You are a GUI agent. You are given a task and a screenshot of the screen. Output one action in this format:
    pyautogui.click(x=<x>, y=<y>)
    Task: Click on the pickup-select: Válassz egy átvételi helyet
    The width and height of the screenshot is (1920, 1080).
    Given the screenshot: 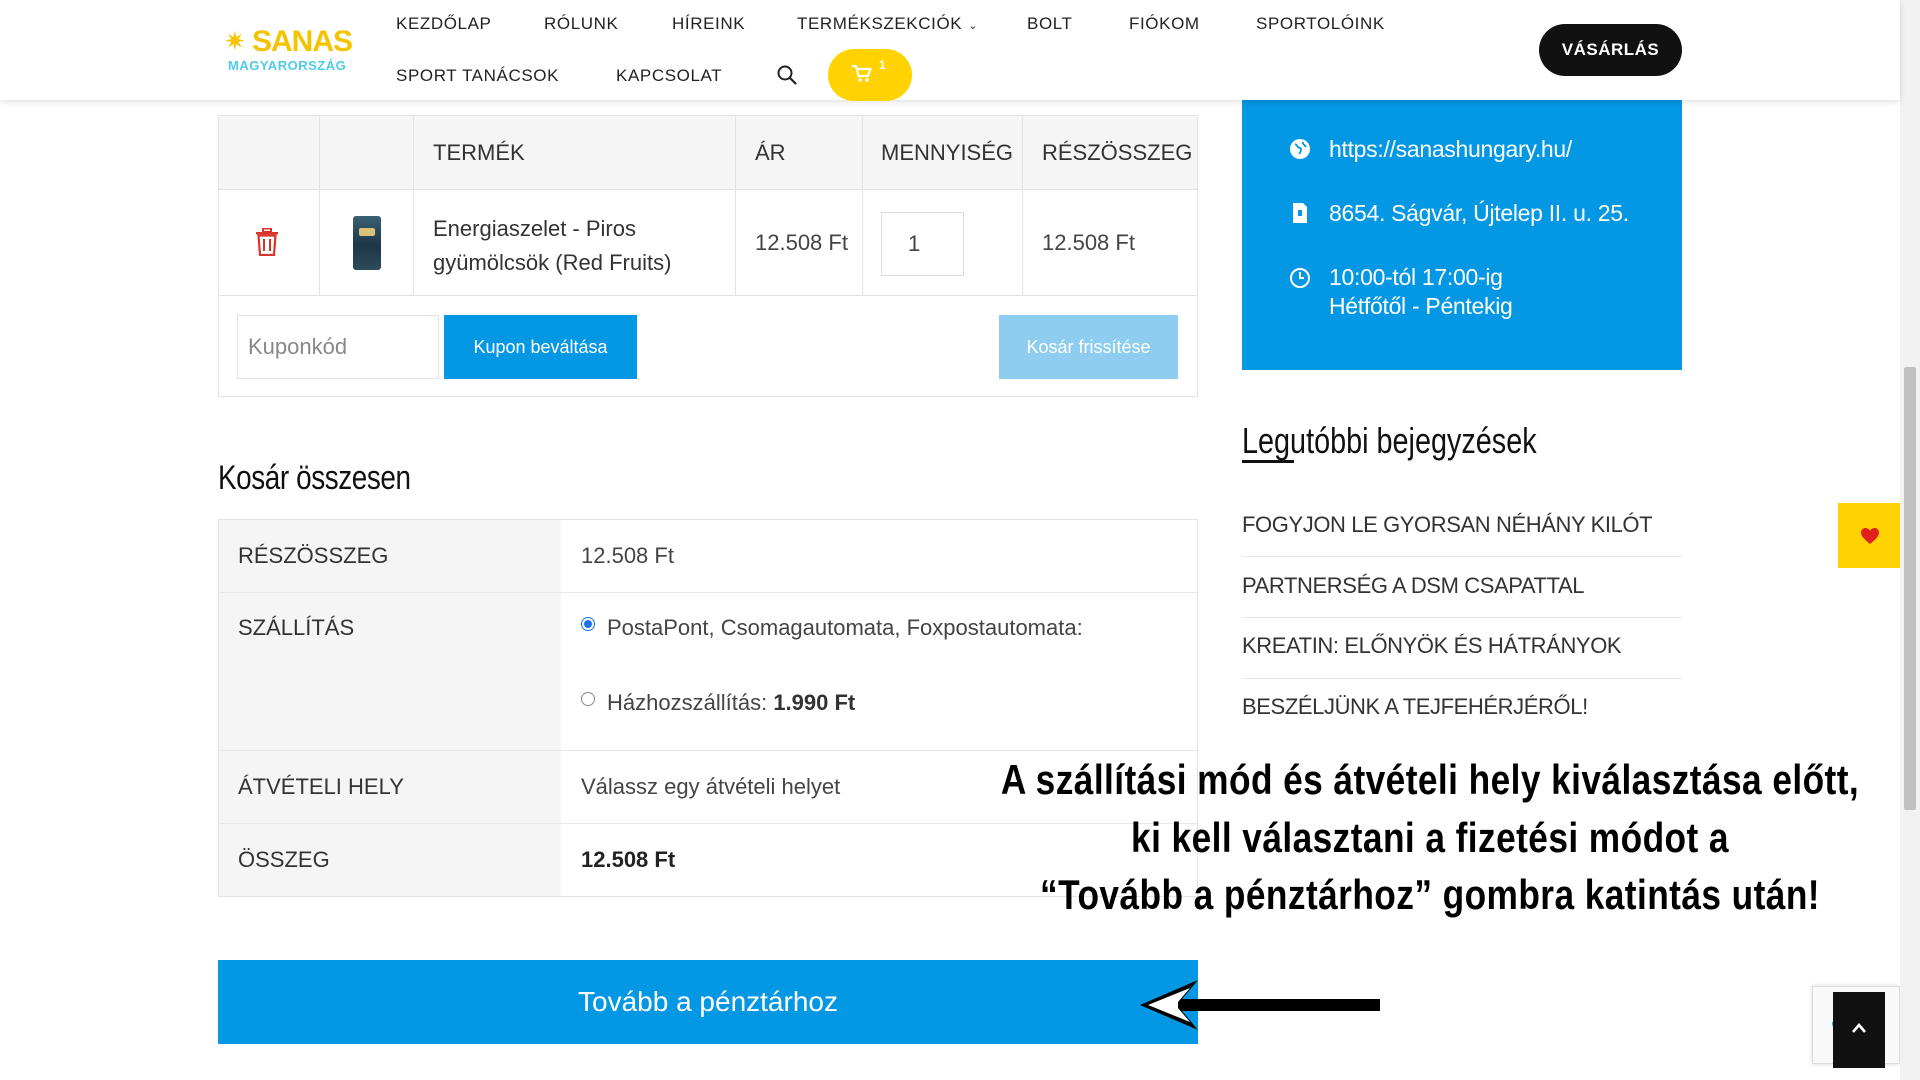 What is the action you would take?
    pyautogui.click(x=710, y=787)
    